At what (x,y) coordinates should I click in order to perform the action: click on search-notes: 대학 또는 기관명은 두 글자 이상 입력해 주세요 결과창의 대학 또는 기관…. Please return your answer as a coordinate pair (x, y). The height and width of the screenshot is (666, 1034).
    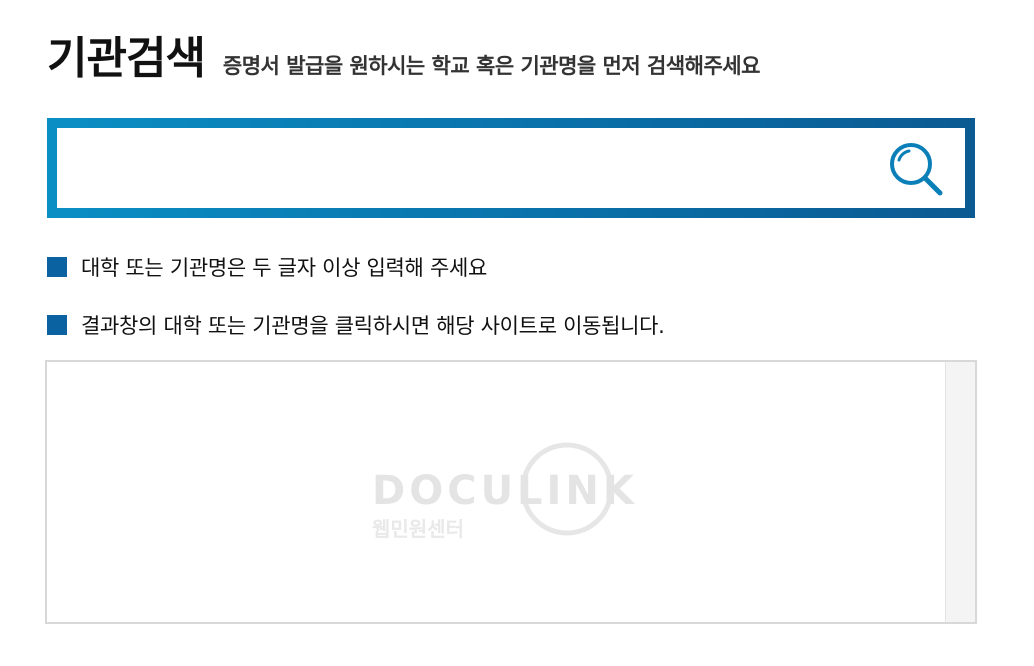
    Looking at the image, I should click on (356, 306).